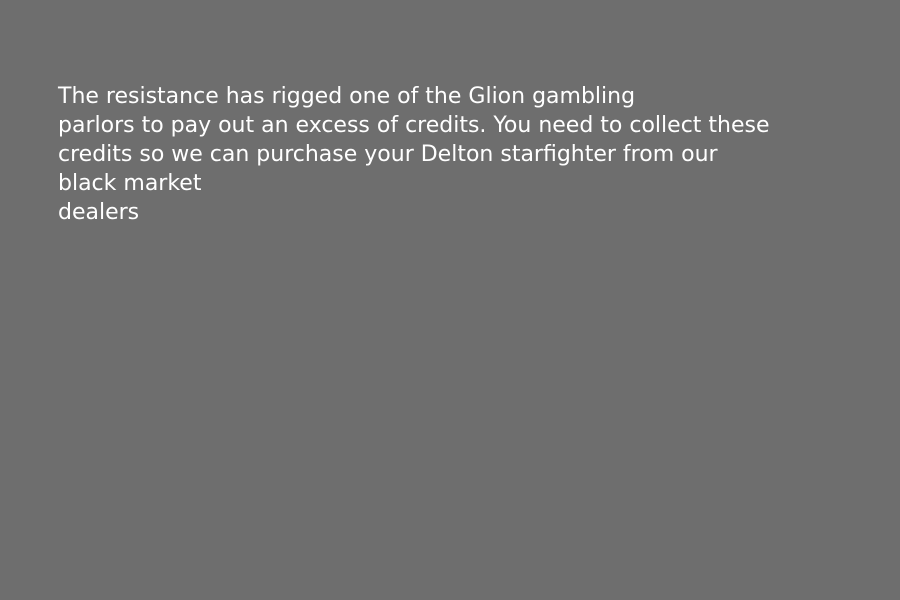 This screenshot has height=600, width=900. Describe the element at coordinates (130, 183) in the screenshot. I see `briefing-line: black market` at that location.